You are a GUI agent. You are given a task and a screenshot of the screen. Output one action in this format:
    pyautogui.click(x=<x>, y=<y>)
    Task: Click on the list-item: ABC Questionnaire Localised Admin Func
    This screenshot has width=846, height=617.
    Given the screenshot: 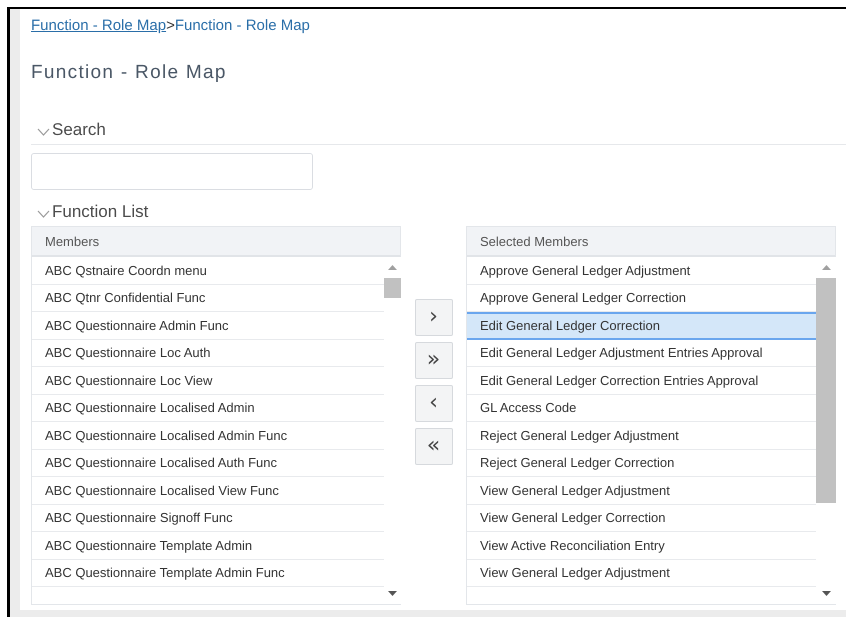 What is the action you would take?
    pyautogui.click(x=208, y=436)
    